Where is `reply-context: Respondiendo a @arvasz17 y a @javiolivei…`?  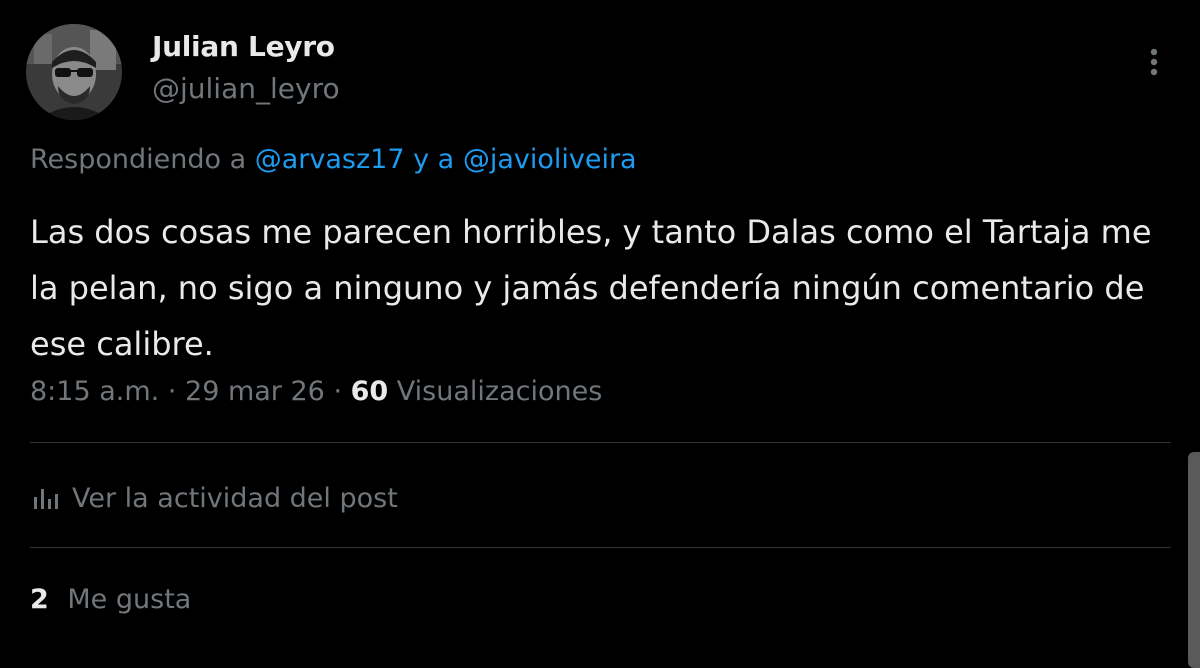 reply-context: Respondiendo a @arvasz17 y a @javiolivei… is located at coordinates (333, 159).